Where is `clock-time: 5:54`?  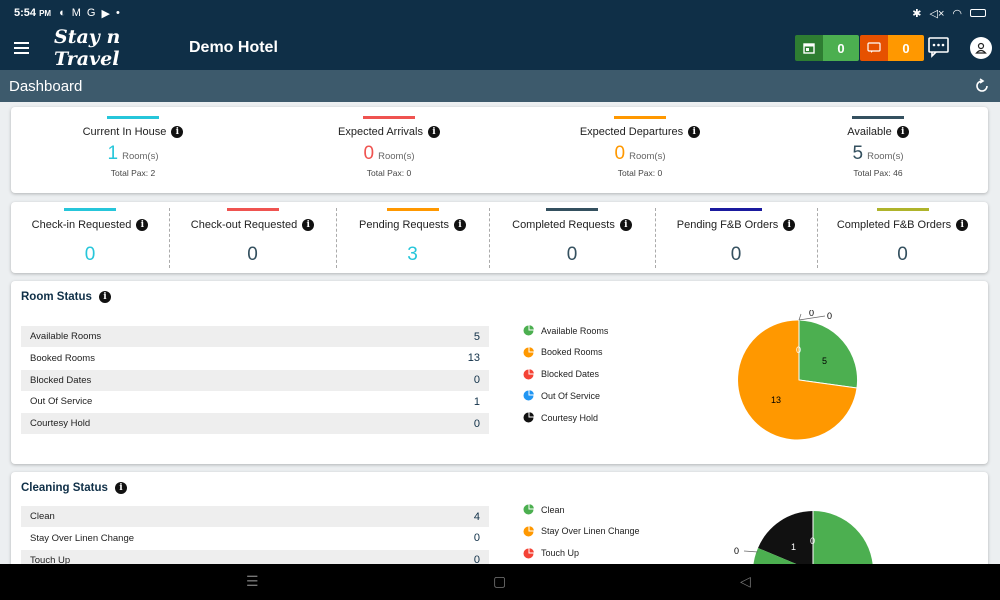
clock-time: 5:54 is located at coordinates (25, 13).